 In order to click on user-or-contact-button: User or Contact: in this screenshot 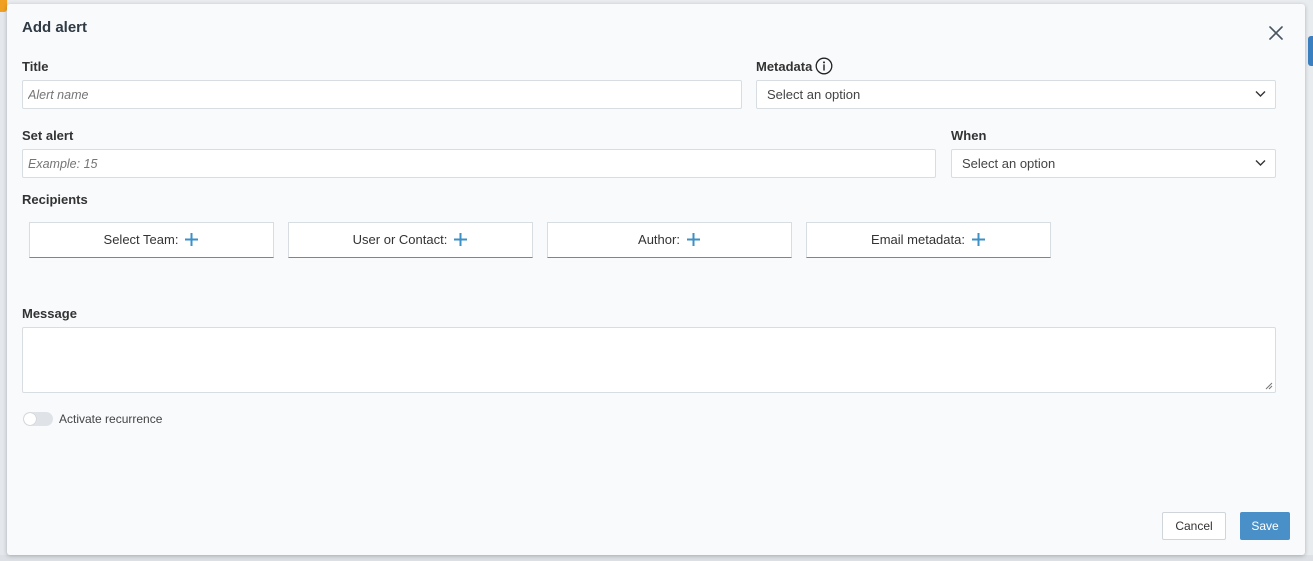, I will do `click(410, 240)`.